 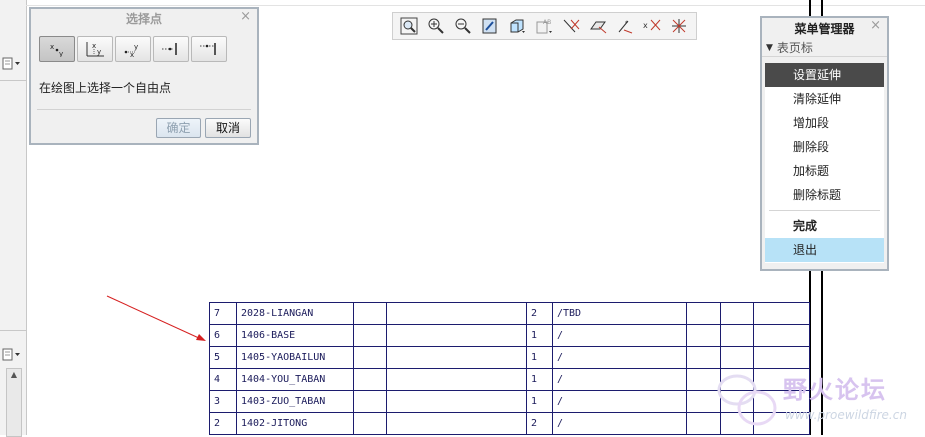 I want to click on axis-display-icon, so click(x=571, y=26).